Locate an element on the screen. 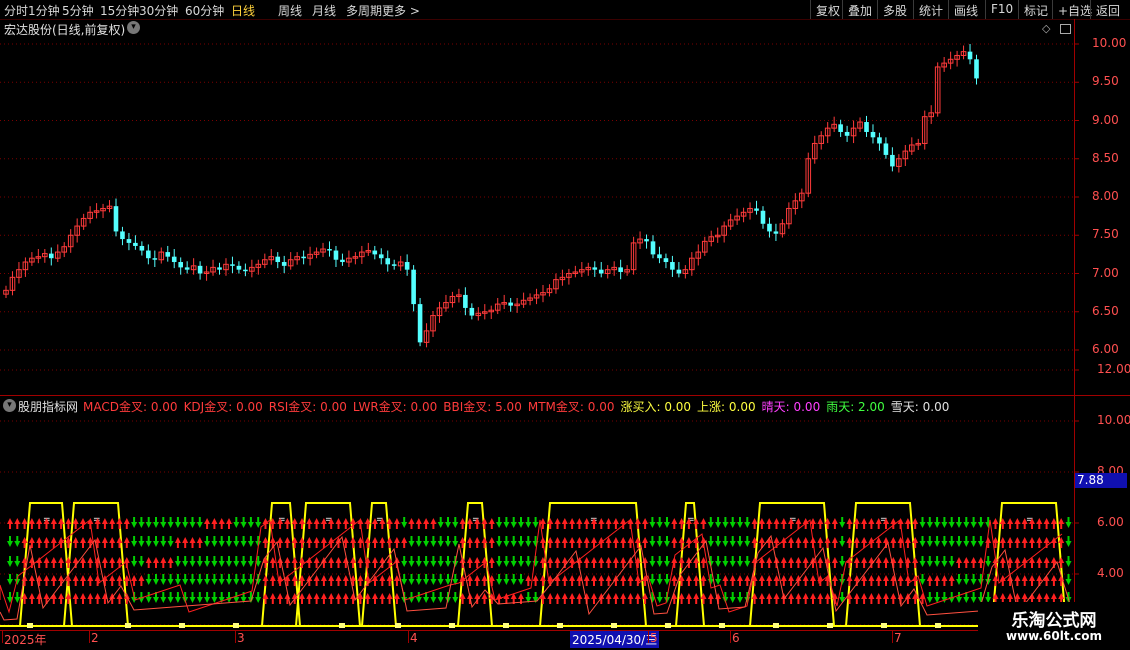  indicator-tick-label: 10.00 is located at coordinates (1113, 420).